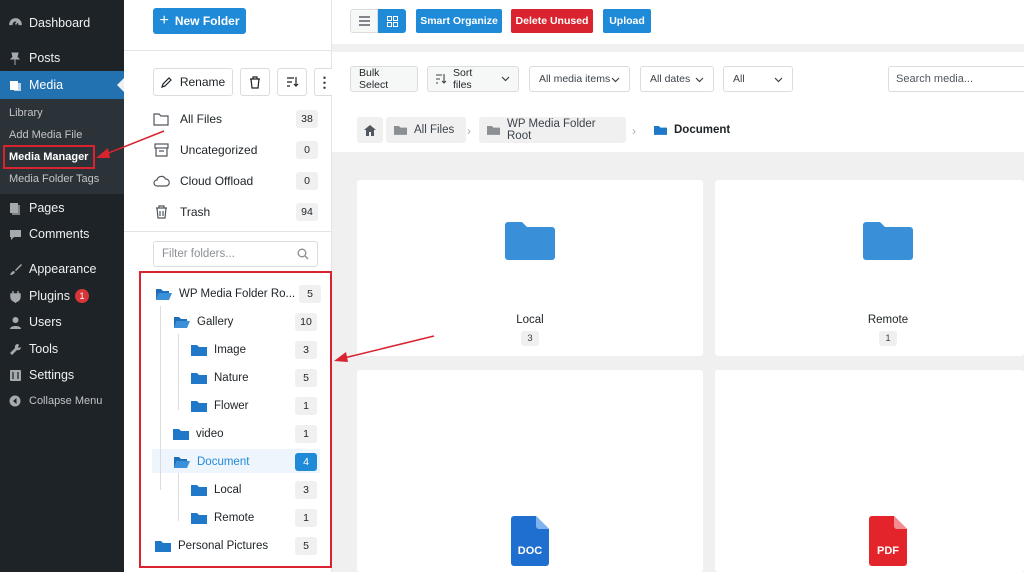 The height and width of the screenshot is (572, 1024). I want to click on file-card-doc: DOC, so click(530, 471).